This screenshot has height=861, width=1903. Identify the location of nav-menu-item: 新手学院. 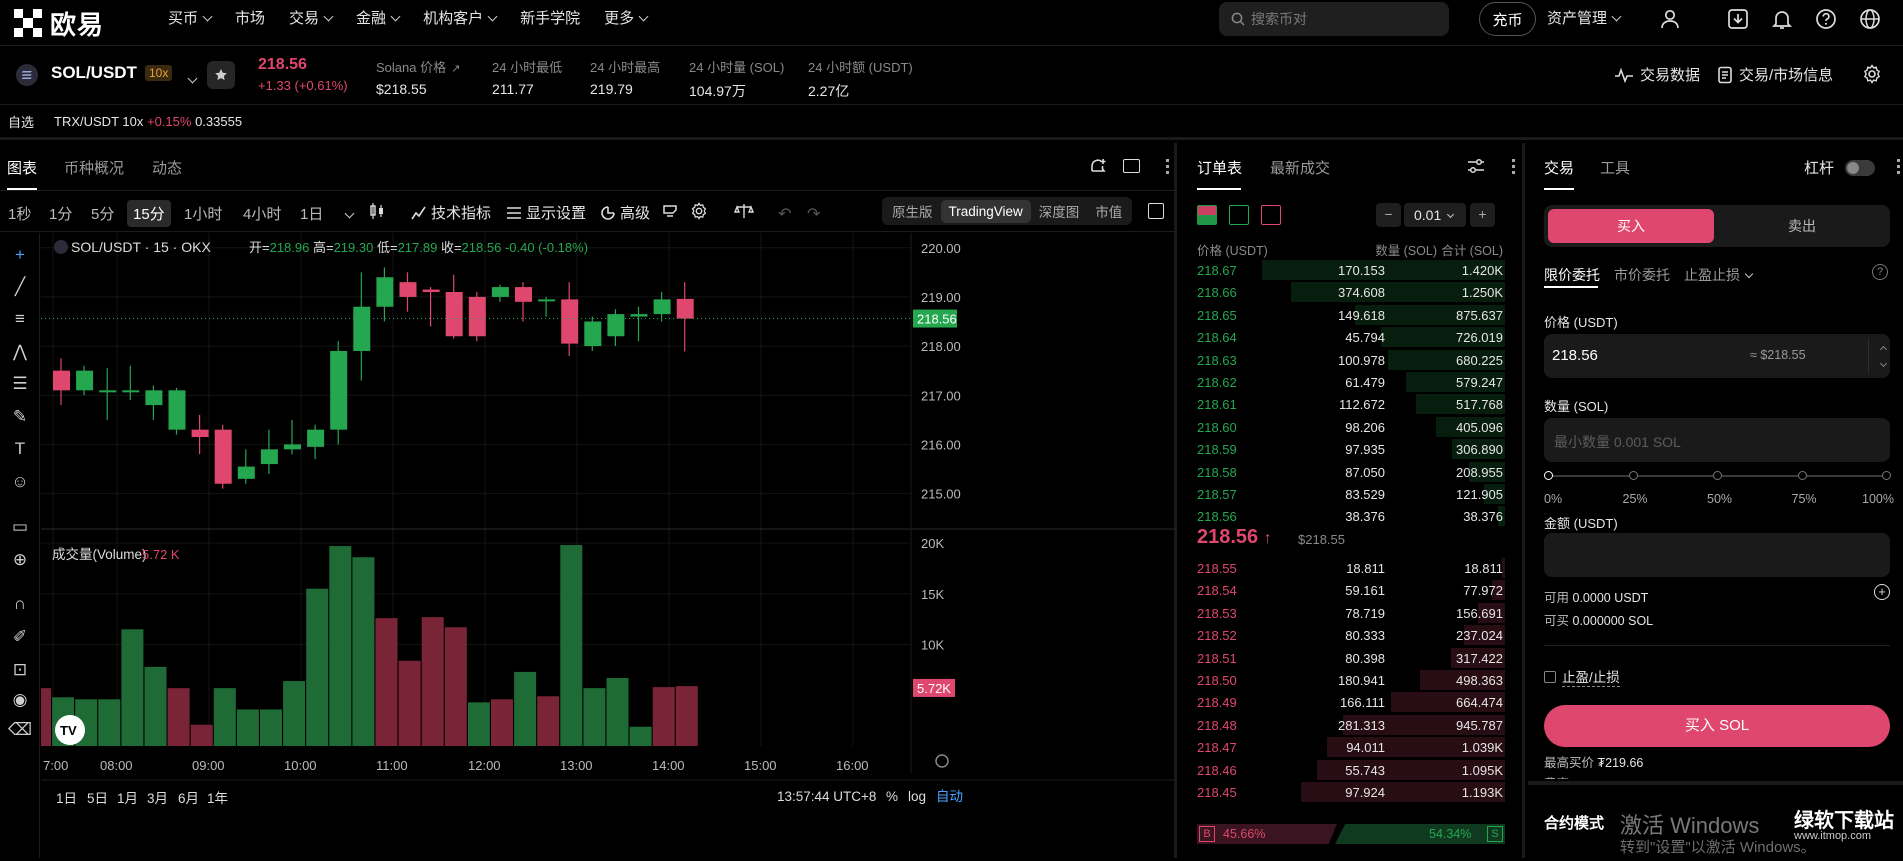
(550, 19).